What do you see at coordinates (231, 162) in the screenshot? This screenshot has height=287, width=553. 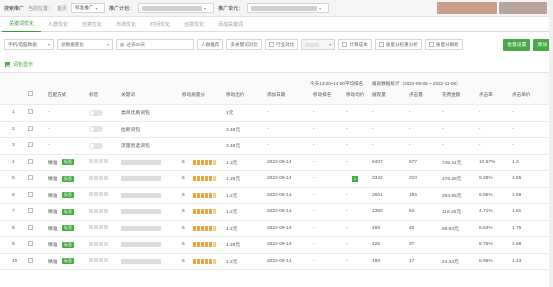 I see `bid-price: 1.3元` at bounding box center [231, 162].